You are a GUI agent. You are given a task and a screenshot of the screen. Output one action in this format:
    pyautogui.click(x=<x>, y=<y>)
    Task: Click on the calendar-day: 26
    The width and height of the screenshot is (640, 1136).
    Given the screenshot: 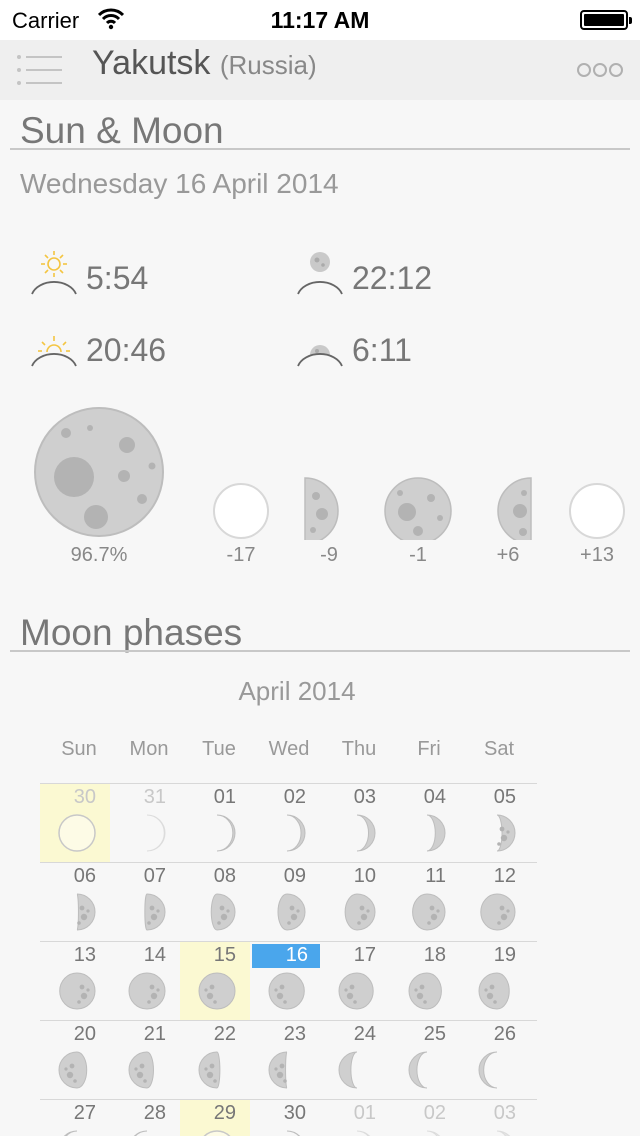 What is the action you would take?
    pyautogui.click(x=495, y=1060)
    